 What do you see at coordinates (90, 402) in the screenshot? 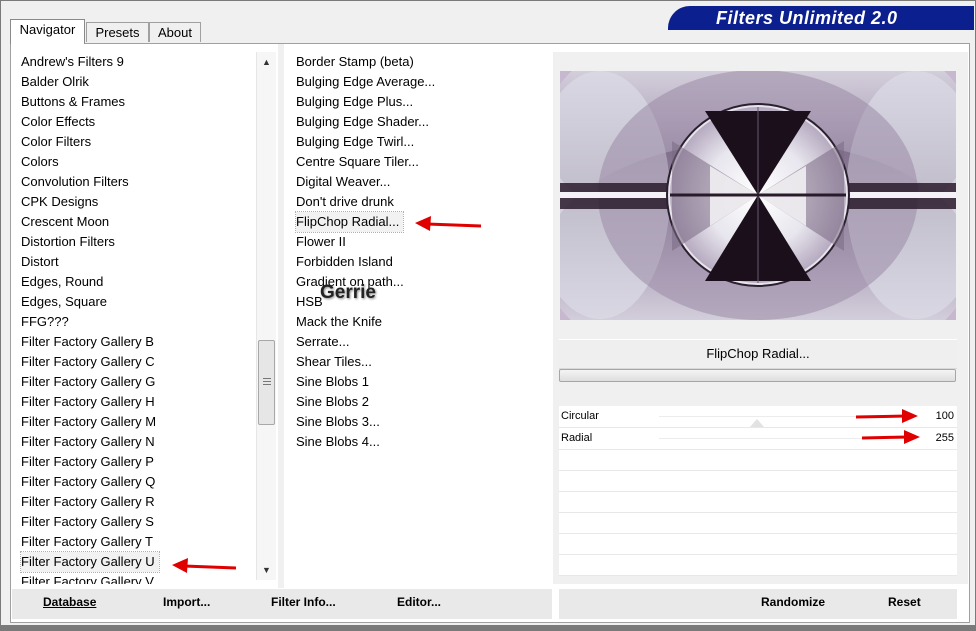
I see `category-item: Filter Factory Gallery H` at bounding box center [90, 402].